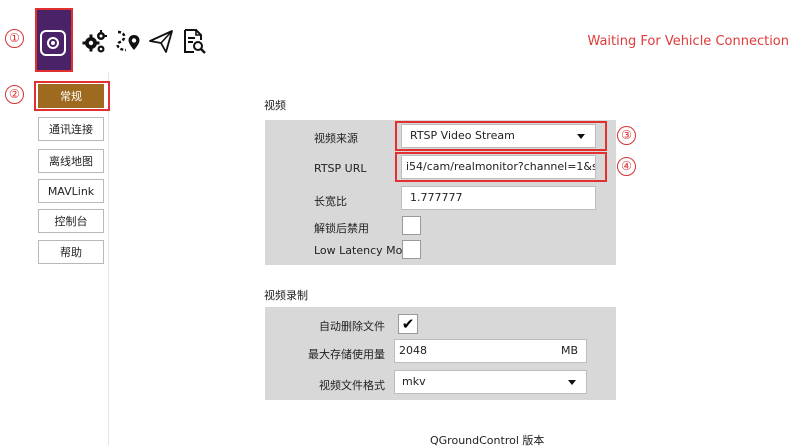 The image size is (797, 448). I want to click on video-source-label: 视频来源, so click(336, 138).